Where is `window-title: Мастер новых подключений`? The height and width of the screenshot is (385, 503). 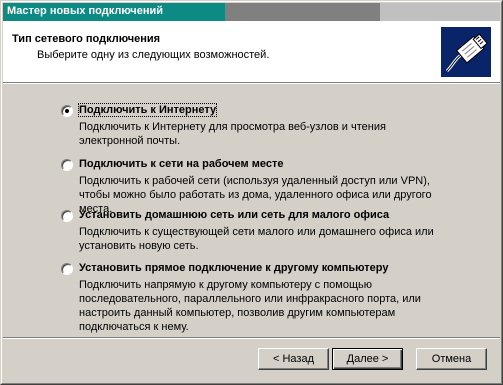 window-title: Мастер новых подключений is located at coordinates (85, 11).